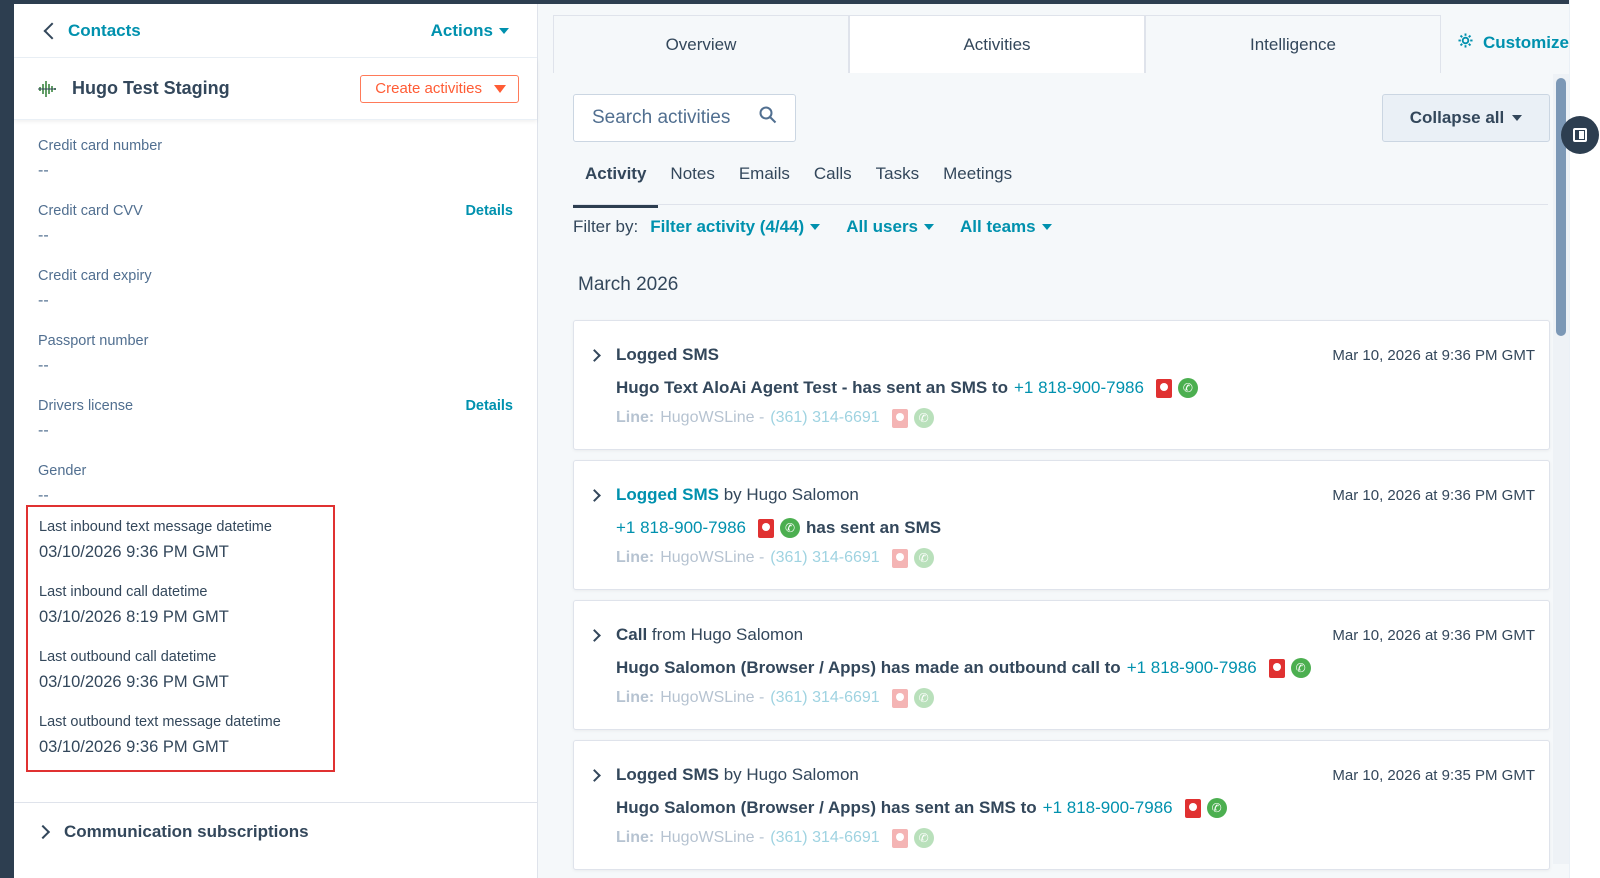 The image size is (1600, 878). Describe the element at coordinates (275, 217) in the screenshot. I see `property-credit-card-cvv: Credit card CVV -- Details` at that location.